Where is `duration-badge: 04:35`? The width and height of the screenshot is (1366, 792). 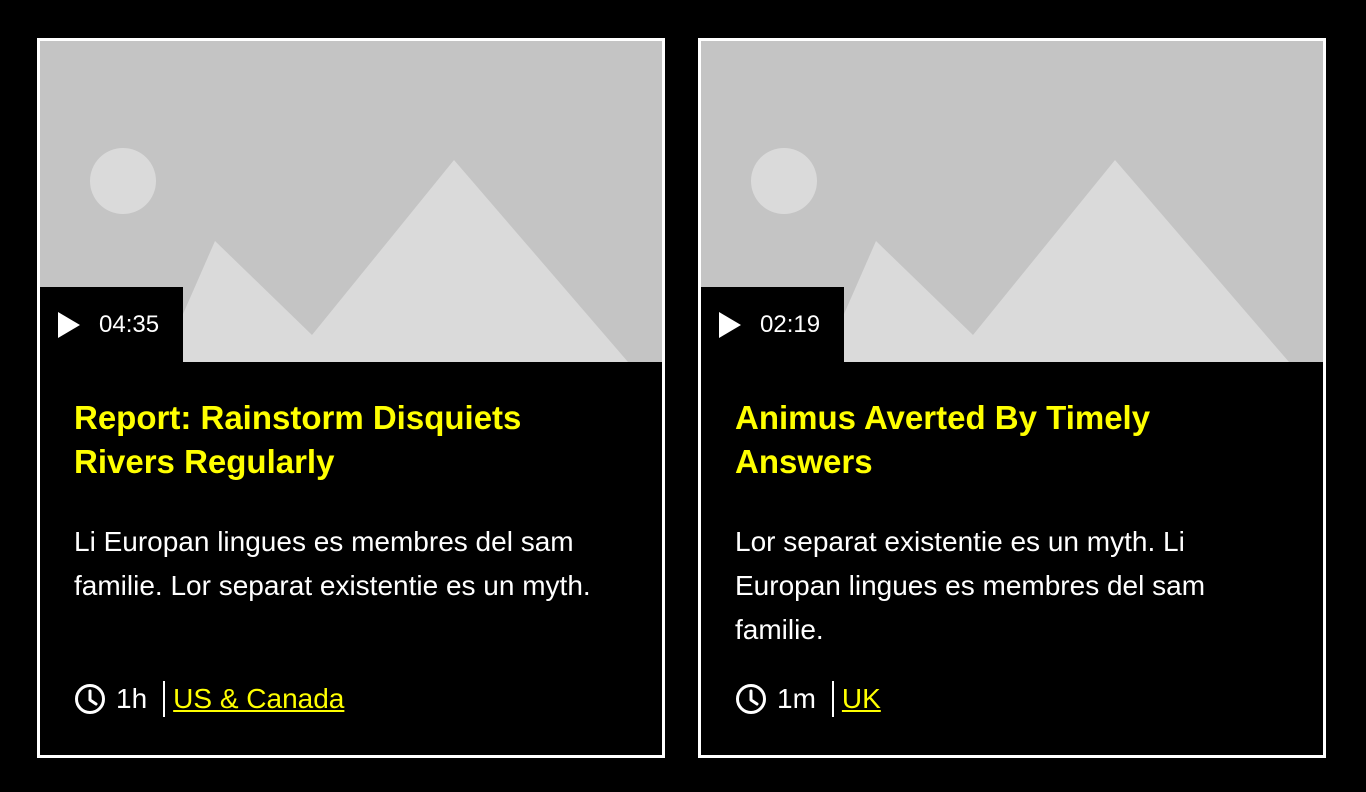
duration-badge: 04:35 is located at coordinates (111, 324).